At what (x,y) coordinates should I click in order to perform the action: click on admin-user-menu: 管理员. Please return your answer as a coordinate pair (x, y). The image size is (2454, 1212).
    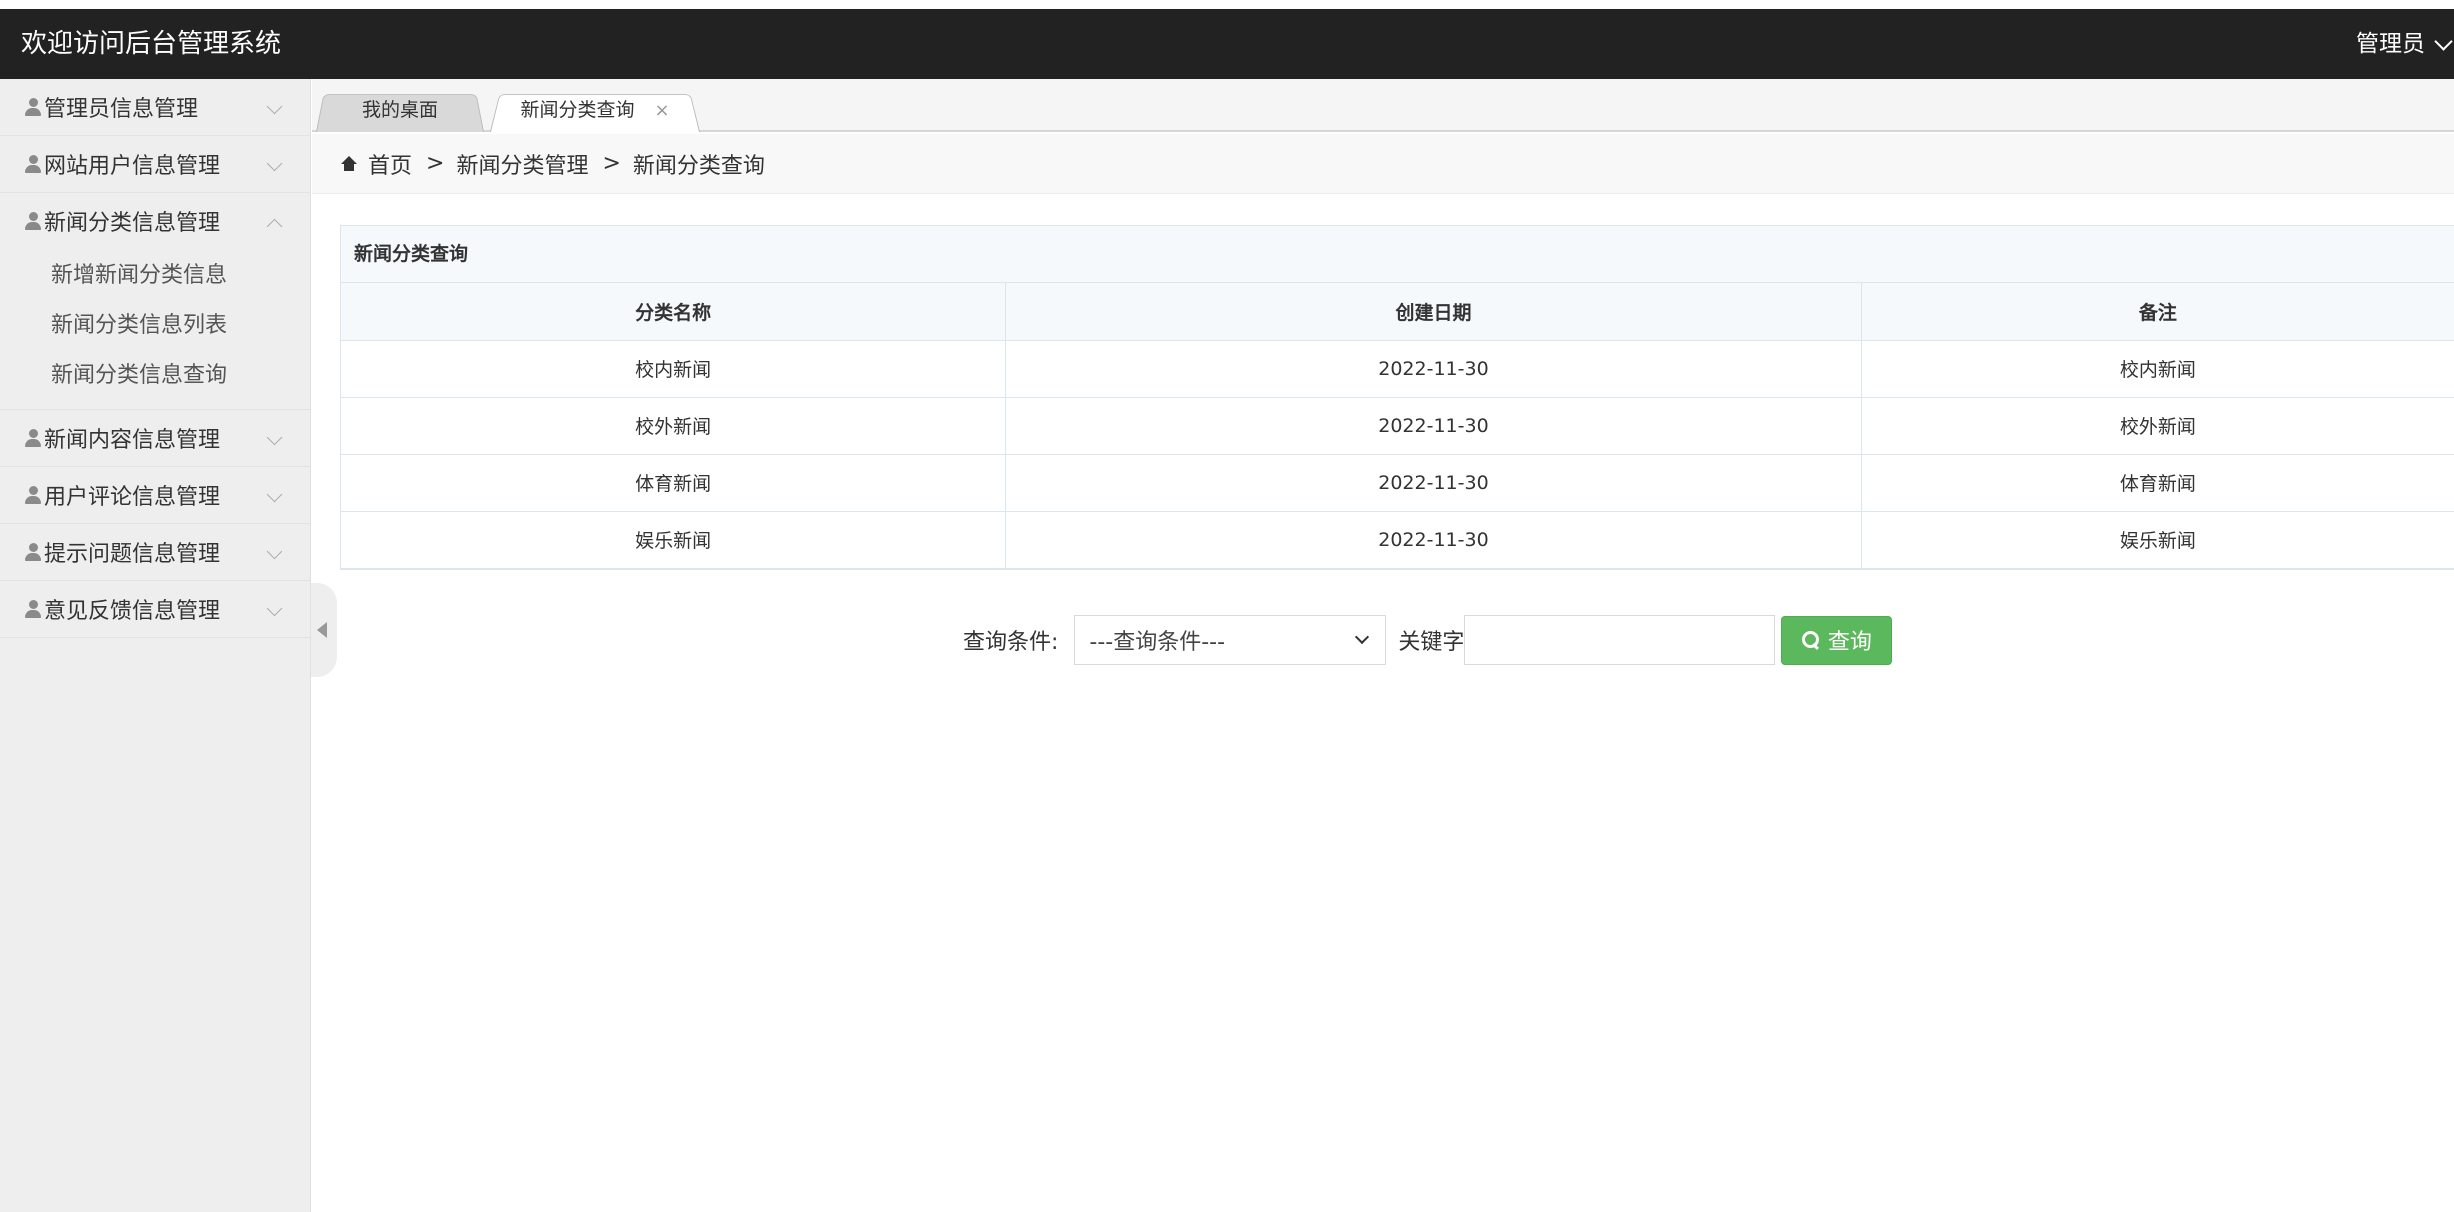
    Looking at the image, I should click on (2404, 44).